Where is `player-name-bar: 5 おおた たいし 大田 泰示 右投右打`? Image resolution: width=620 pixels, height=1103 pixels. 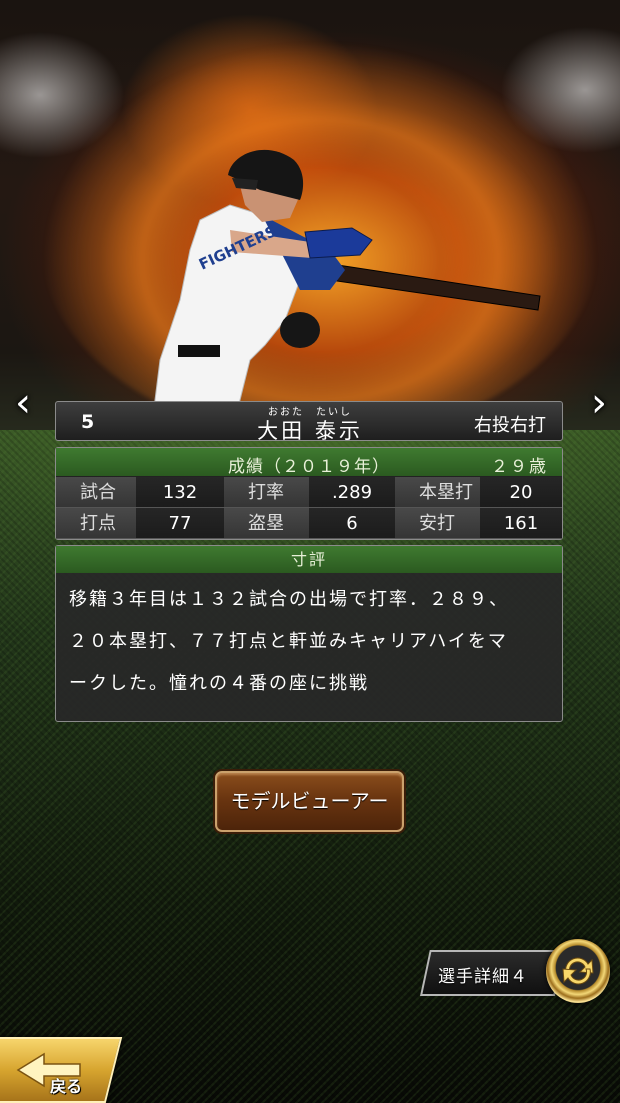 player-name-bar: 5 おおた たいし 大田 泰示 右投右打 is located at coordinates (309, 422).